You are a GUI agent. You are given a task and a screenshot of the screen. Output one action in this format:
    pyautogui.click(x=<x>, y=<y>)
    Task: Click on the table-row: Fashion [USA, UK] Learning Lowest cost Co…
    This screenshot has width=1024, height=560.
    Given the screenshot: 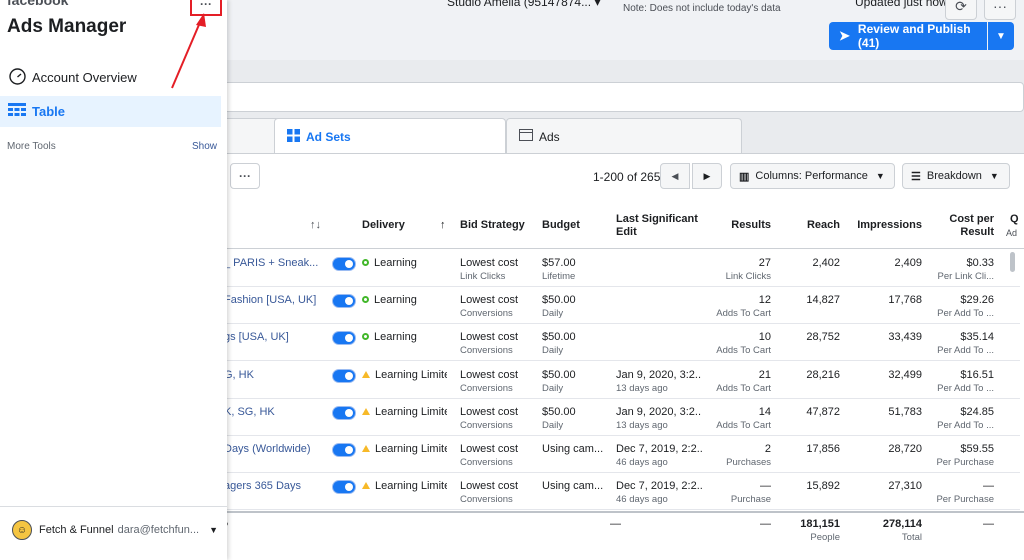 What is the action you would take?
    pyautogui.click(x=620, y=305)
    